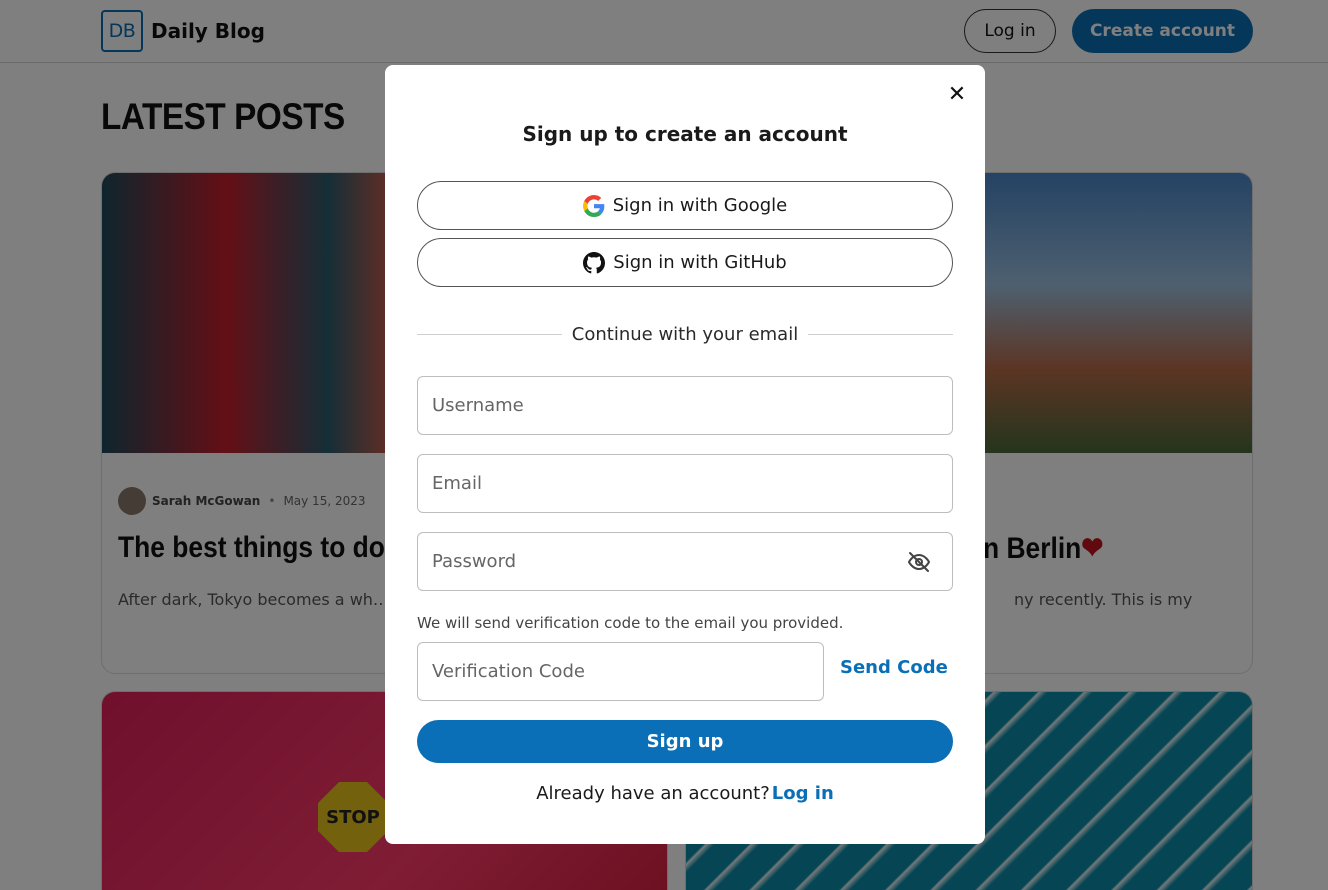  Describe the element at coordinates (957, 94) in the screenshot. I see `close-icon: ✕` at that location.